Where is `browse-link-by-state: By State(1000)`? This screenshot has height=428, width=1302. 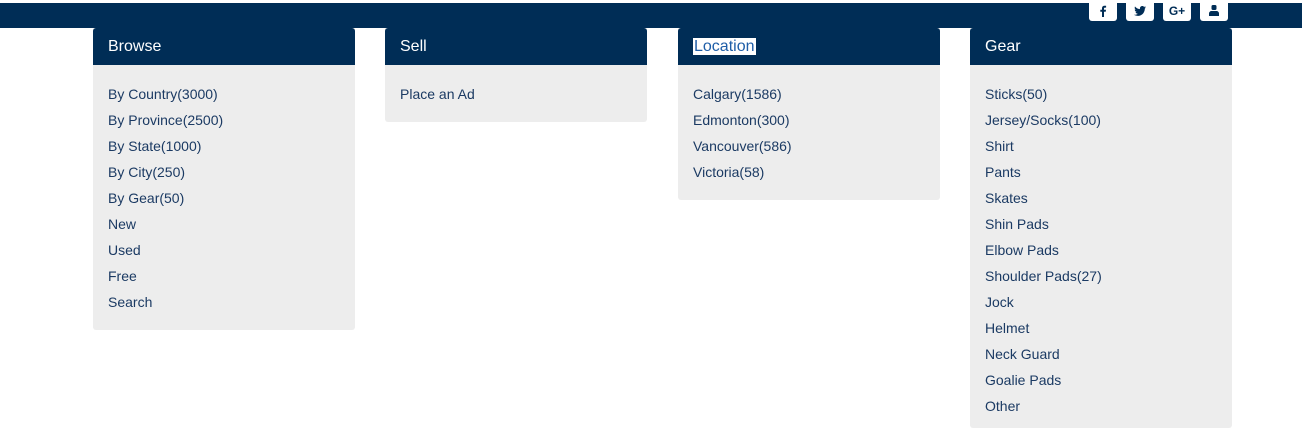 browse-link-by-state: By State(1000) is located at coordinates (231, 149).